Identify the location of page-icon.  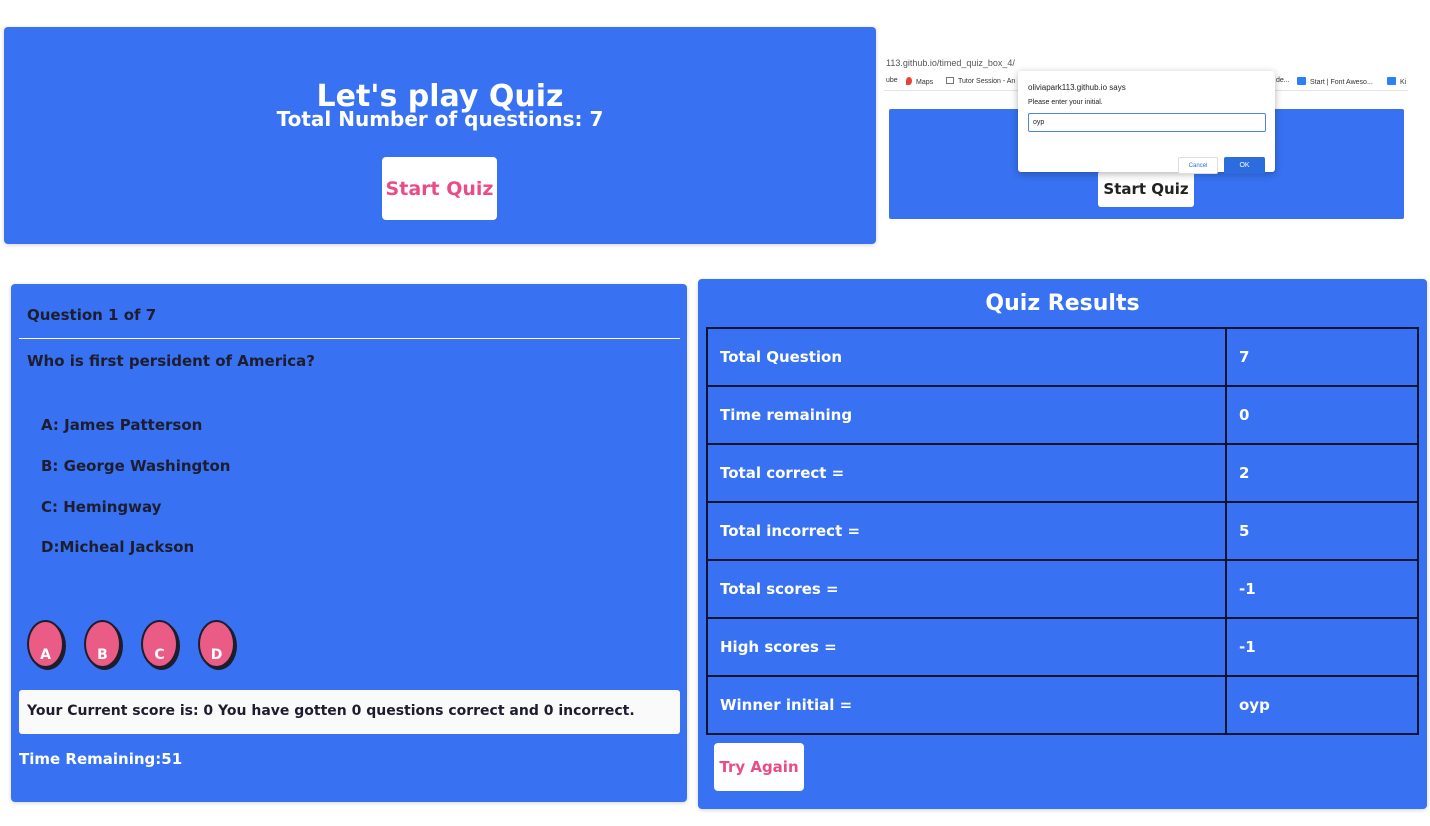
(950, 80).